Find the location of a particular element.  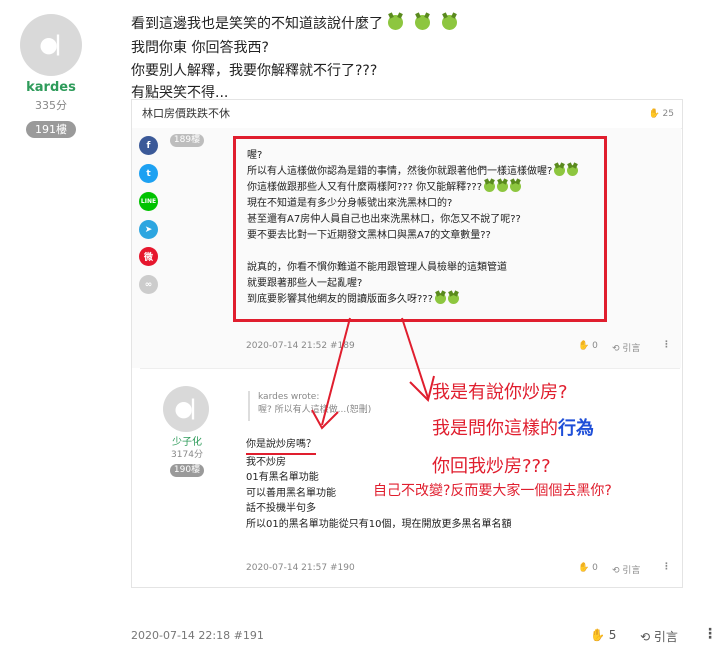

quote-button: ⟲ 引言 is located at coordinates (659, 636).